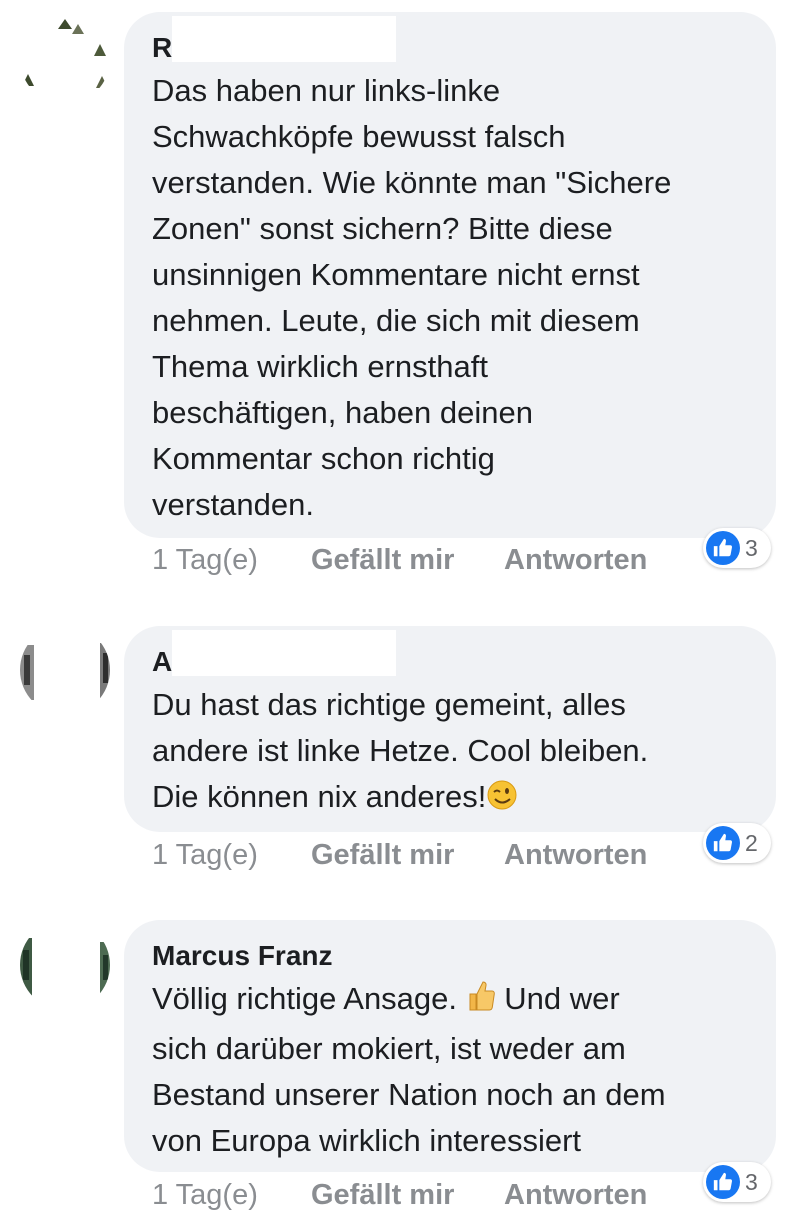 The image size is (791, 1224). I want to click on winking-face-emoji, so click(502, 801).